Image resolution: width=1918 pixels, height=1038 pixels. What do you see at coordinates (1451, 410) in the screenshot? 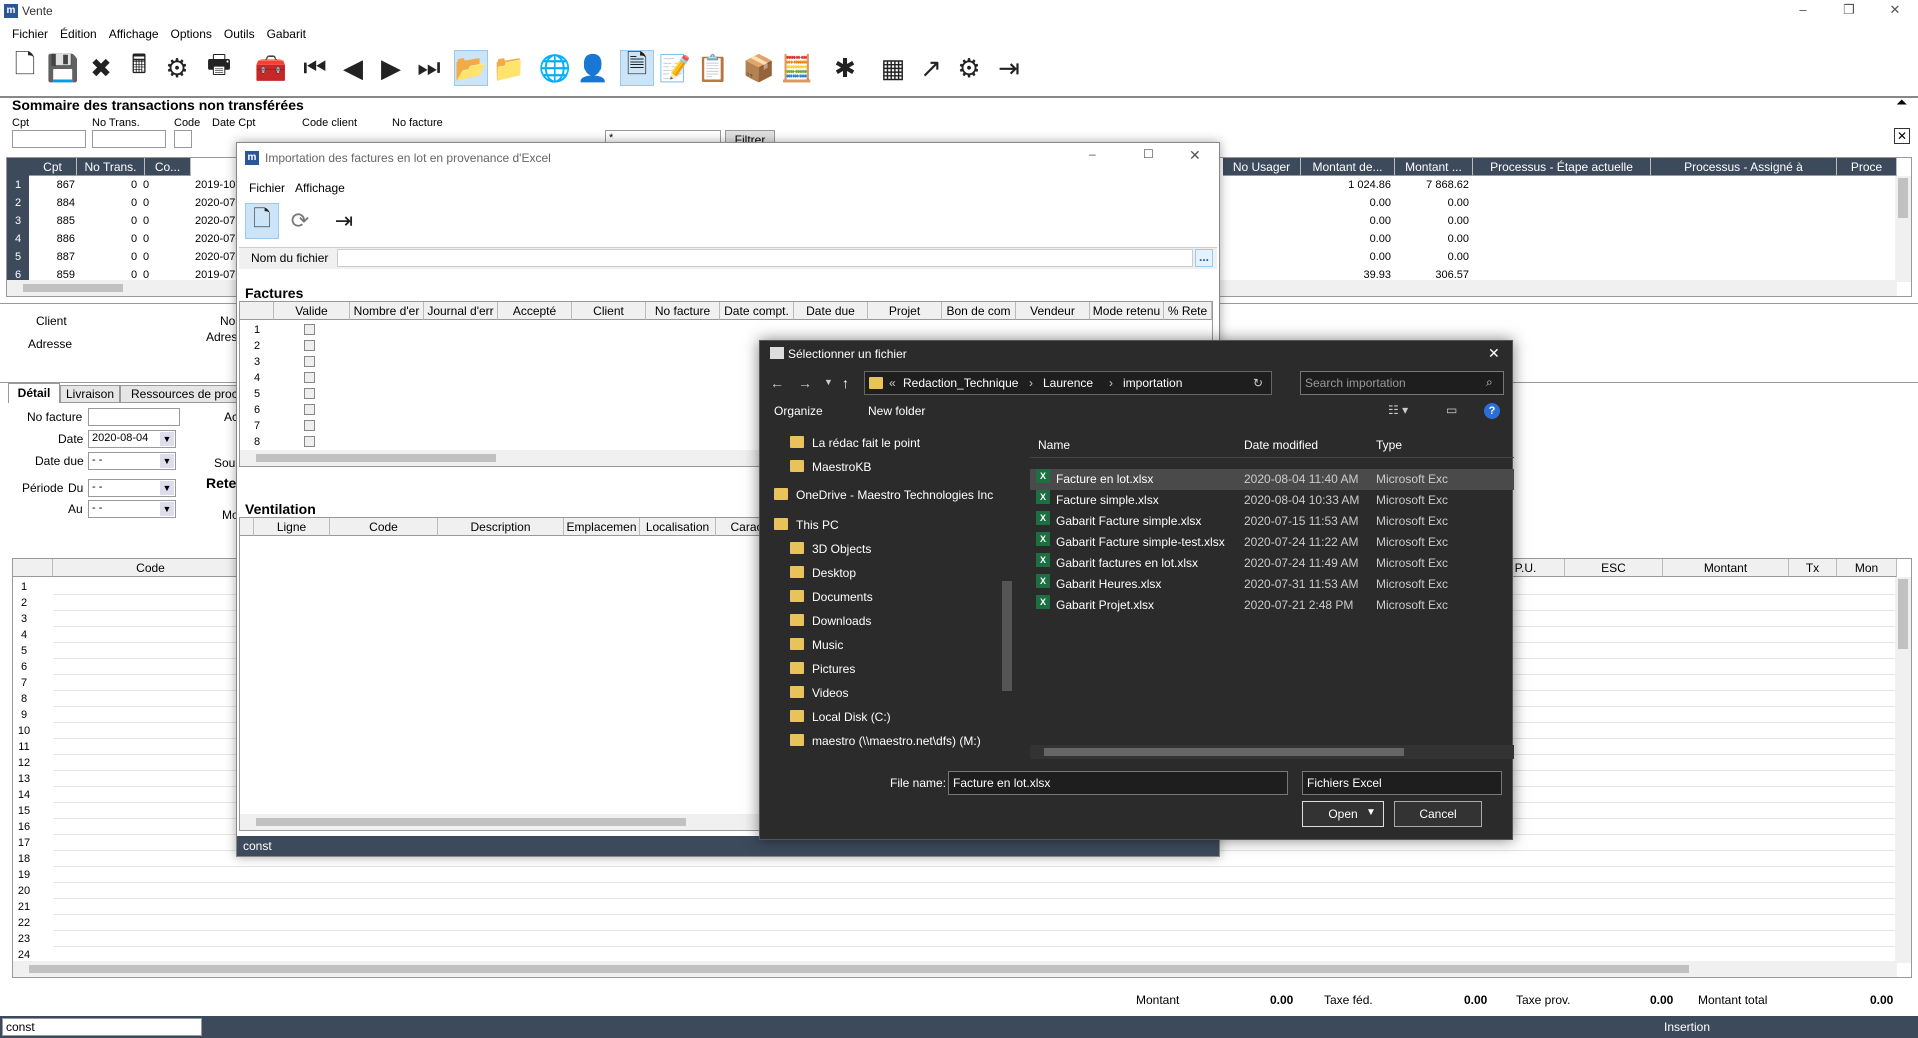
I see `preview-pane-icon: ▭` at bounding box center [1451, 410].